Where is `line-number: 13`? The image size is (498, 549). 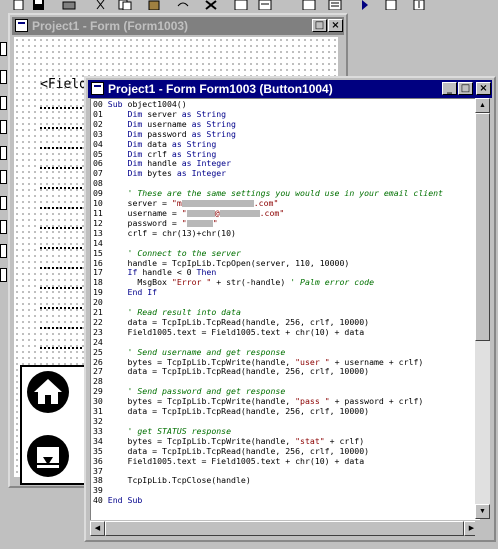 line-number: 13 is located at coordinates (100, 232).